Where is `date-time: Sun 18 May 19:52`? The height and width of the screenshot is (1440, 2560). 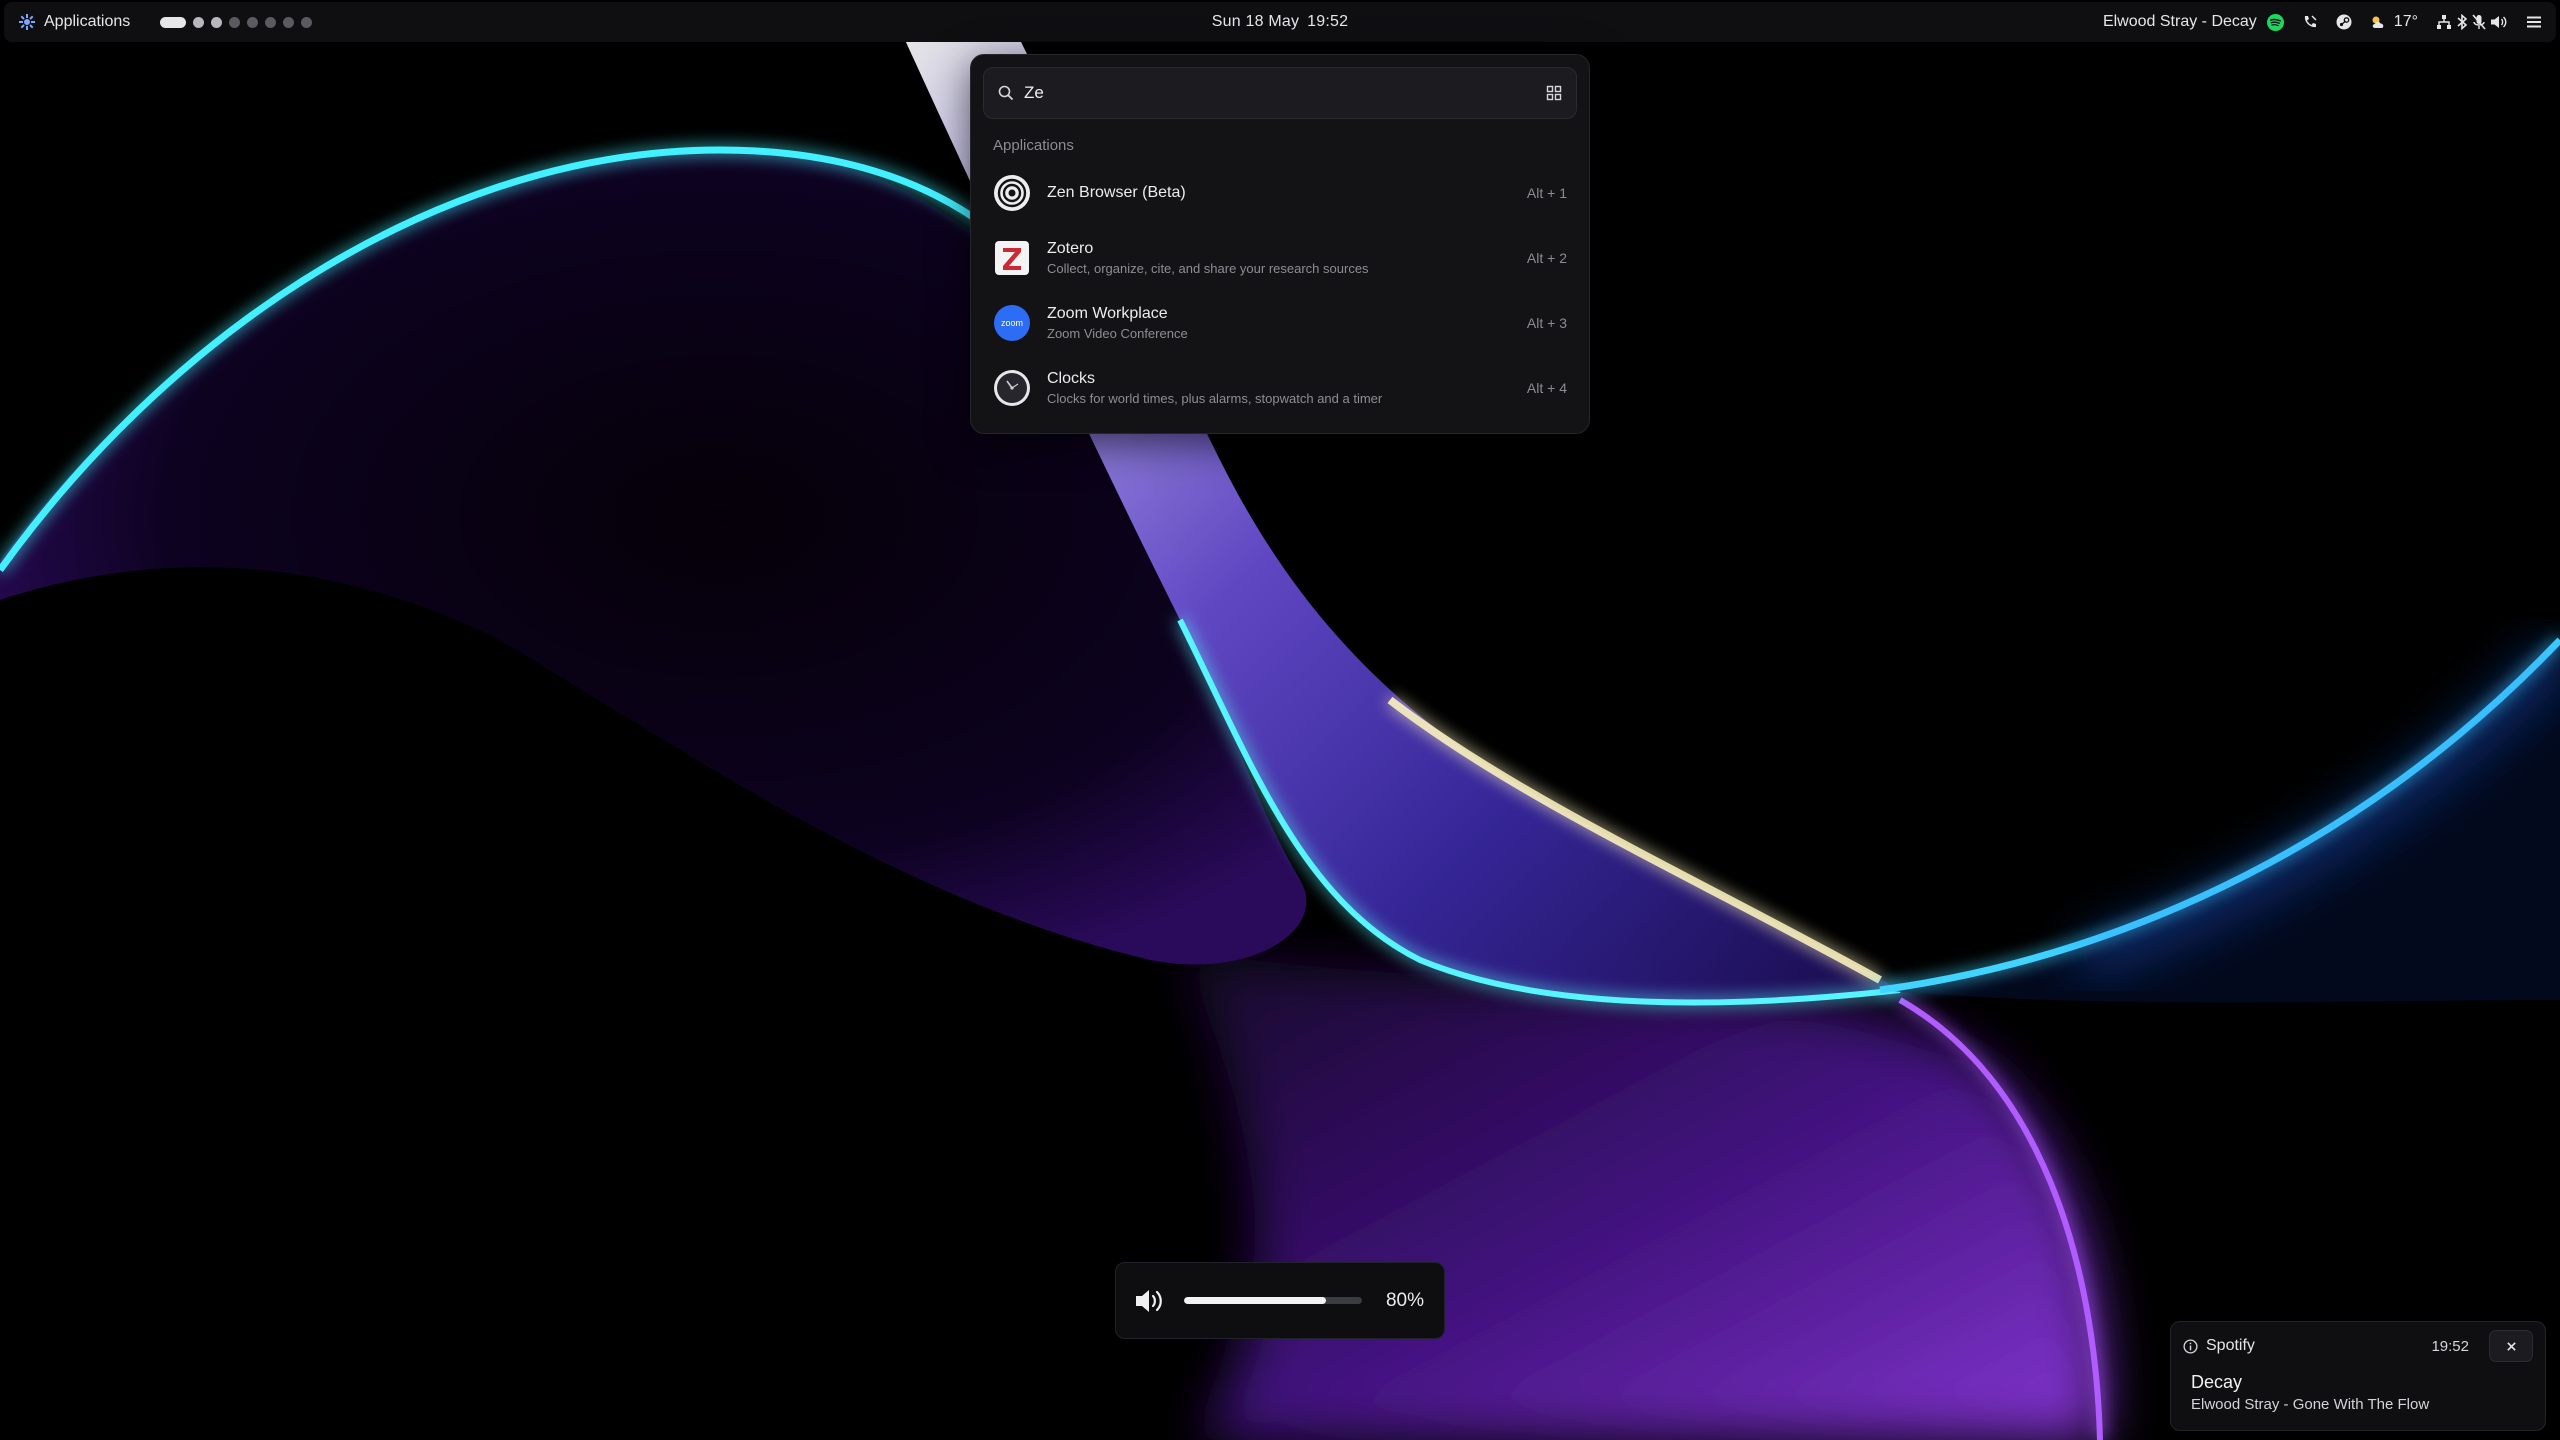 date-time: Sun 18 May 19:52 is located at coordinates (1280, 22).